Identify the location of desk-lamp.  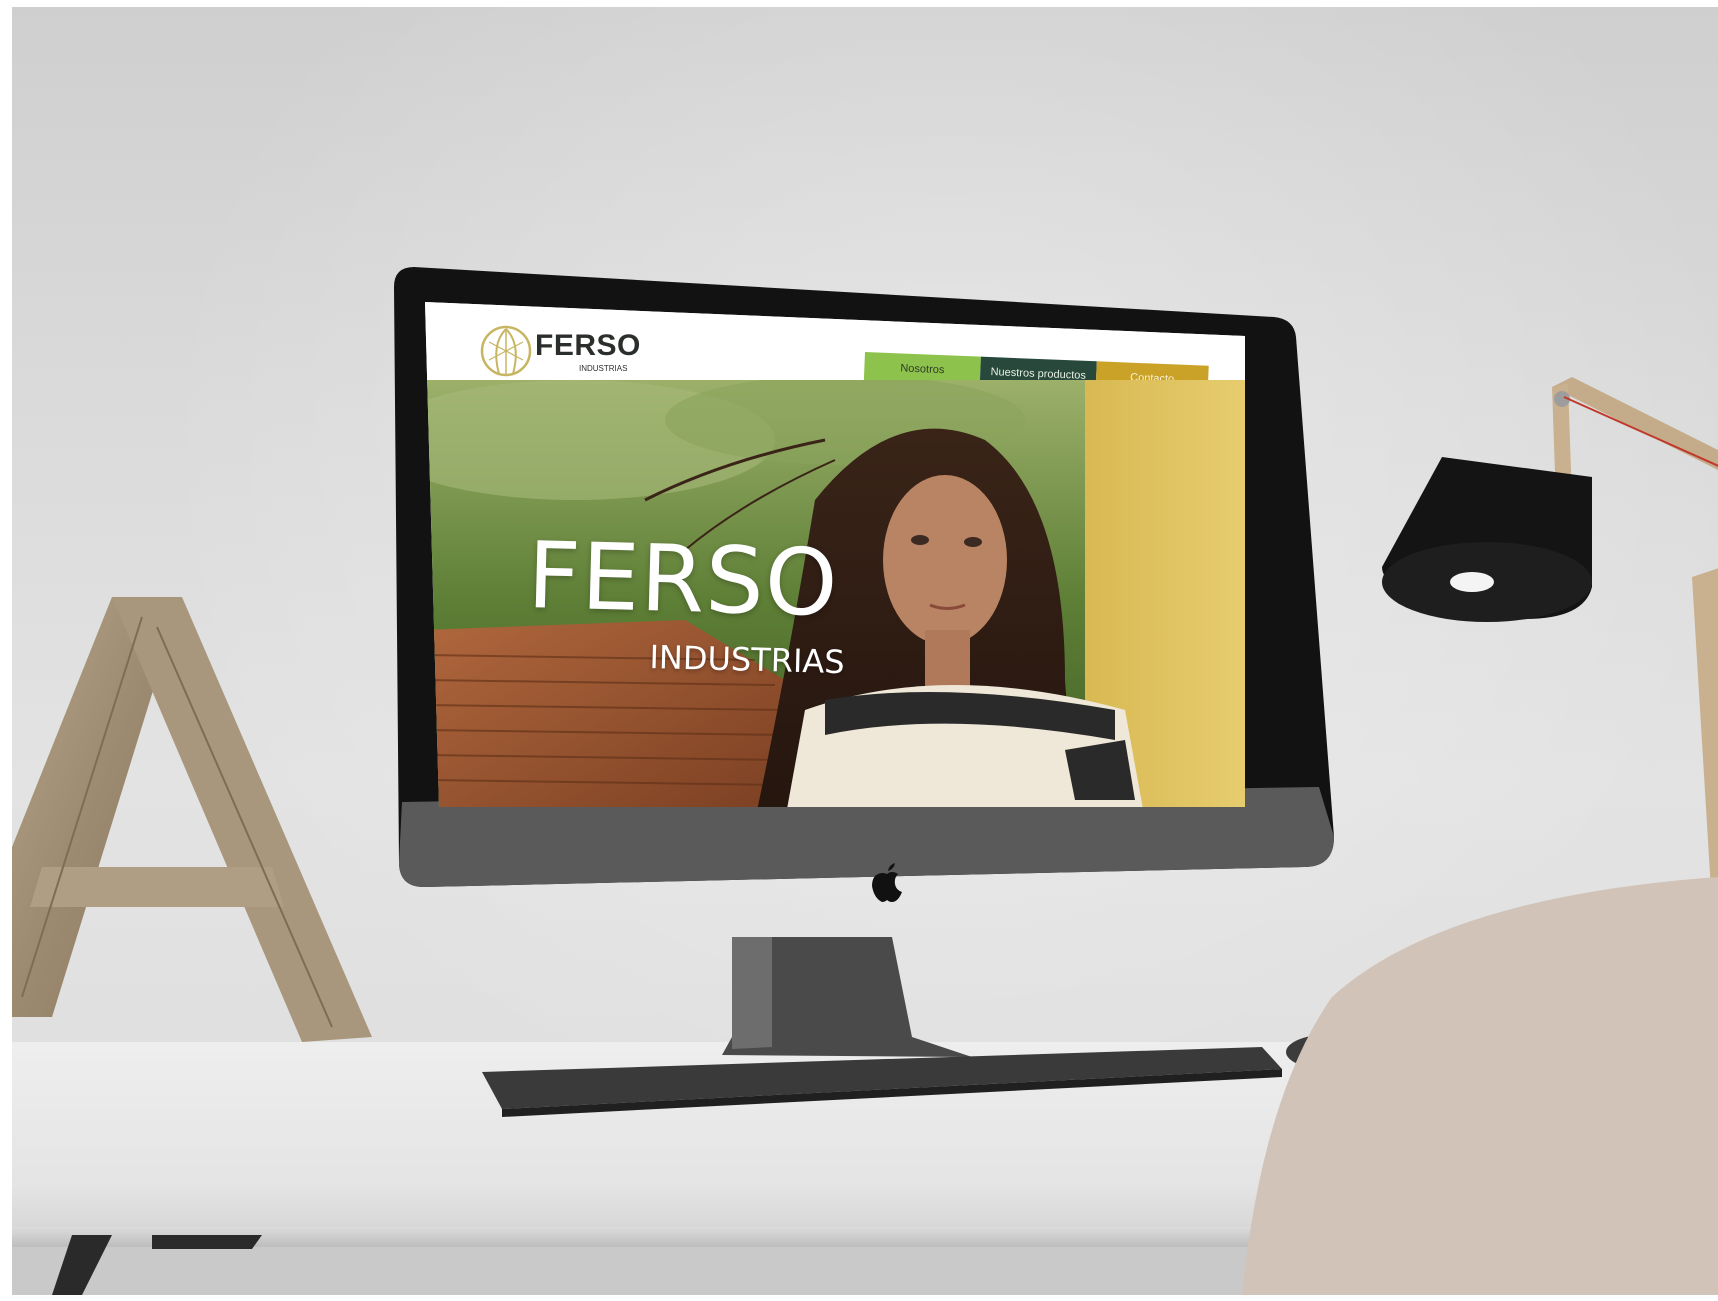
(1550, 642).